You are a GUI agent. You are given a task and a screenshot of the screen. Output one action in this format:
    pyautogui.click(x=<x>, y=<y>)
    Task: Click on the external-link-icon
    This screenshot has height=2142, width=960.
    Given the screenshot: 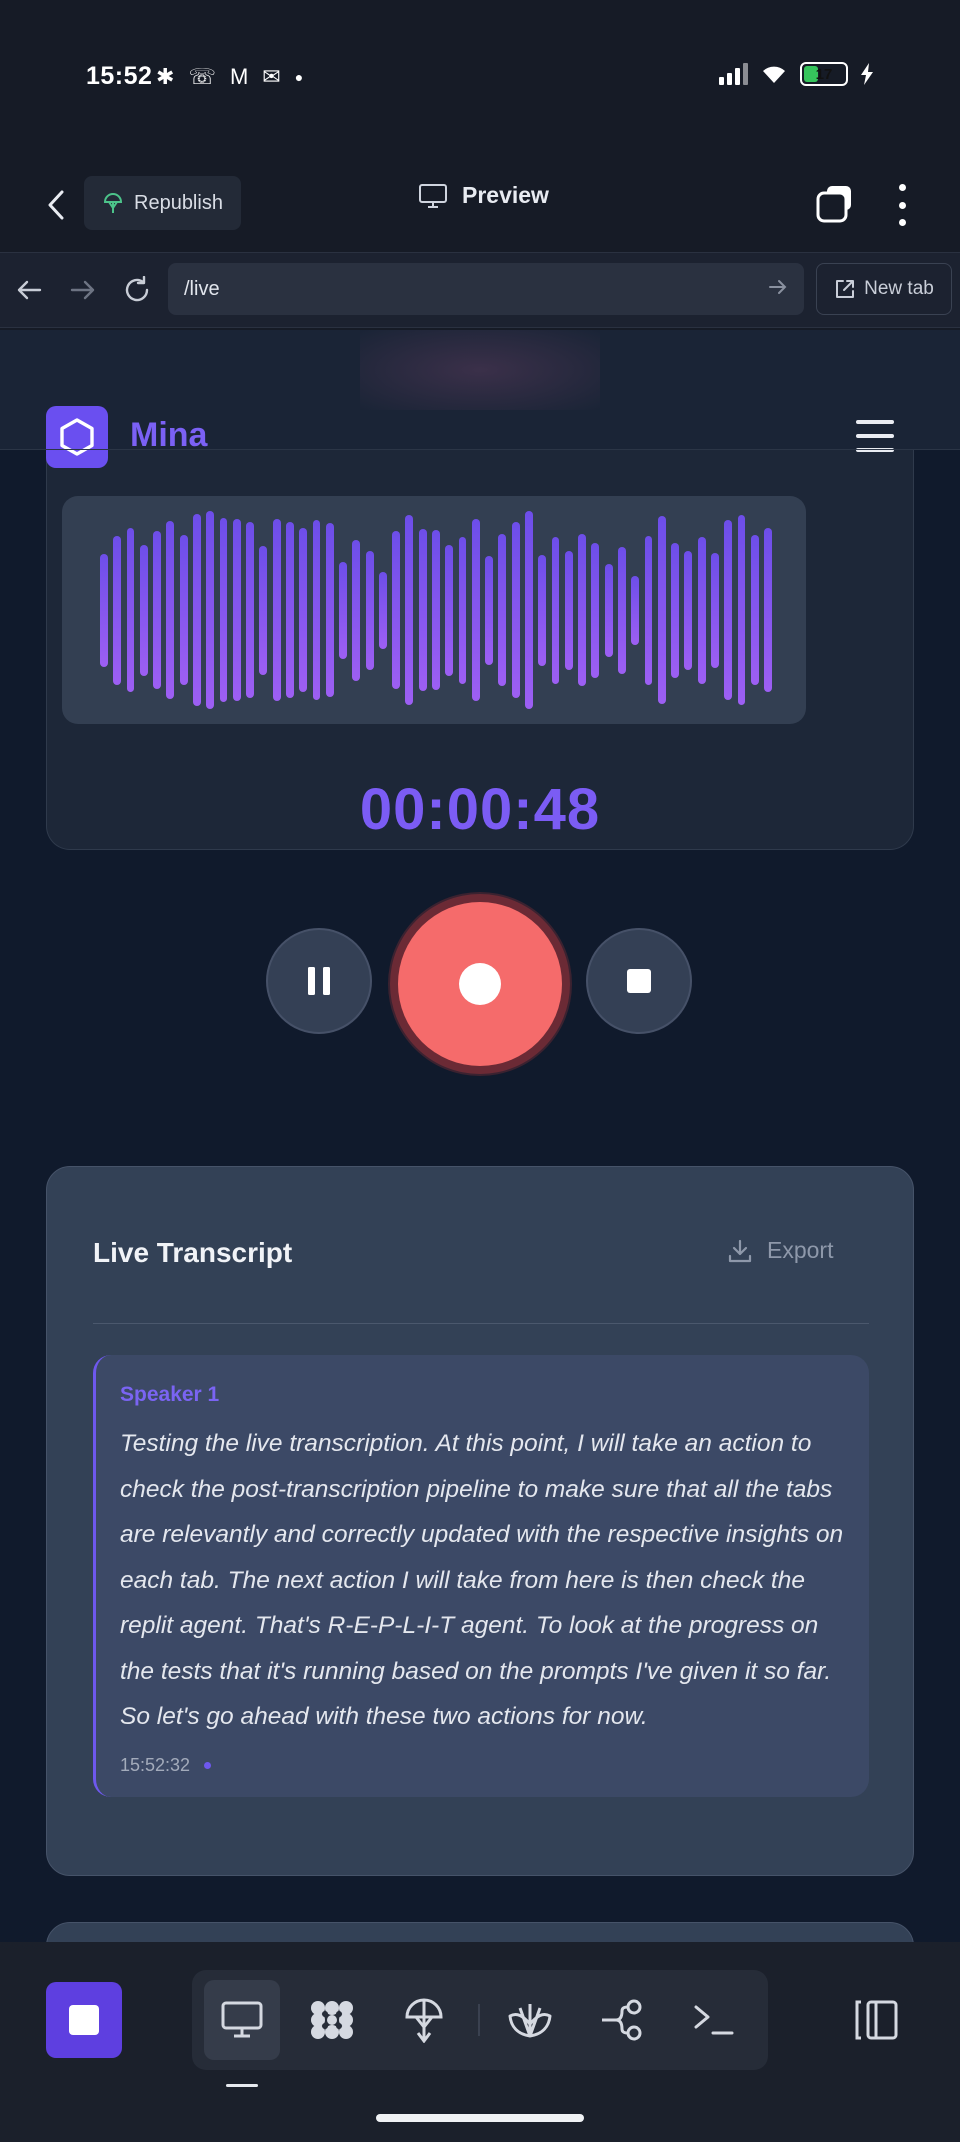 What is the action you would take?
    pyautogui.click(x=845, y=289)
    